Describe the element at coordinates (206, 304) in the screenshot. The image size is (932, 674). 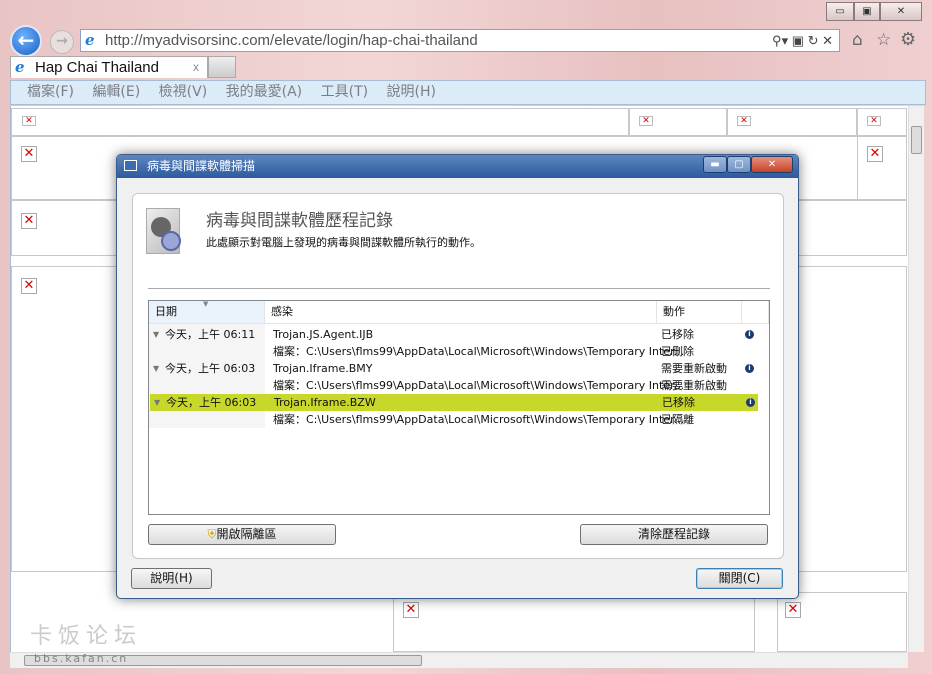
I see `sort-arrow-icon: ▼` at that location.